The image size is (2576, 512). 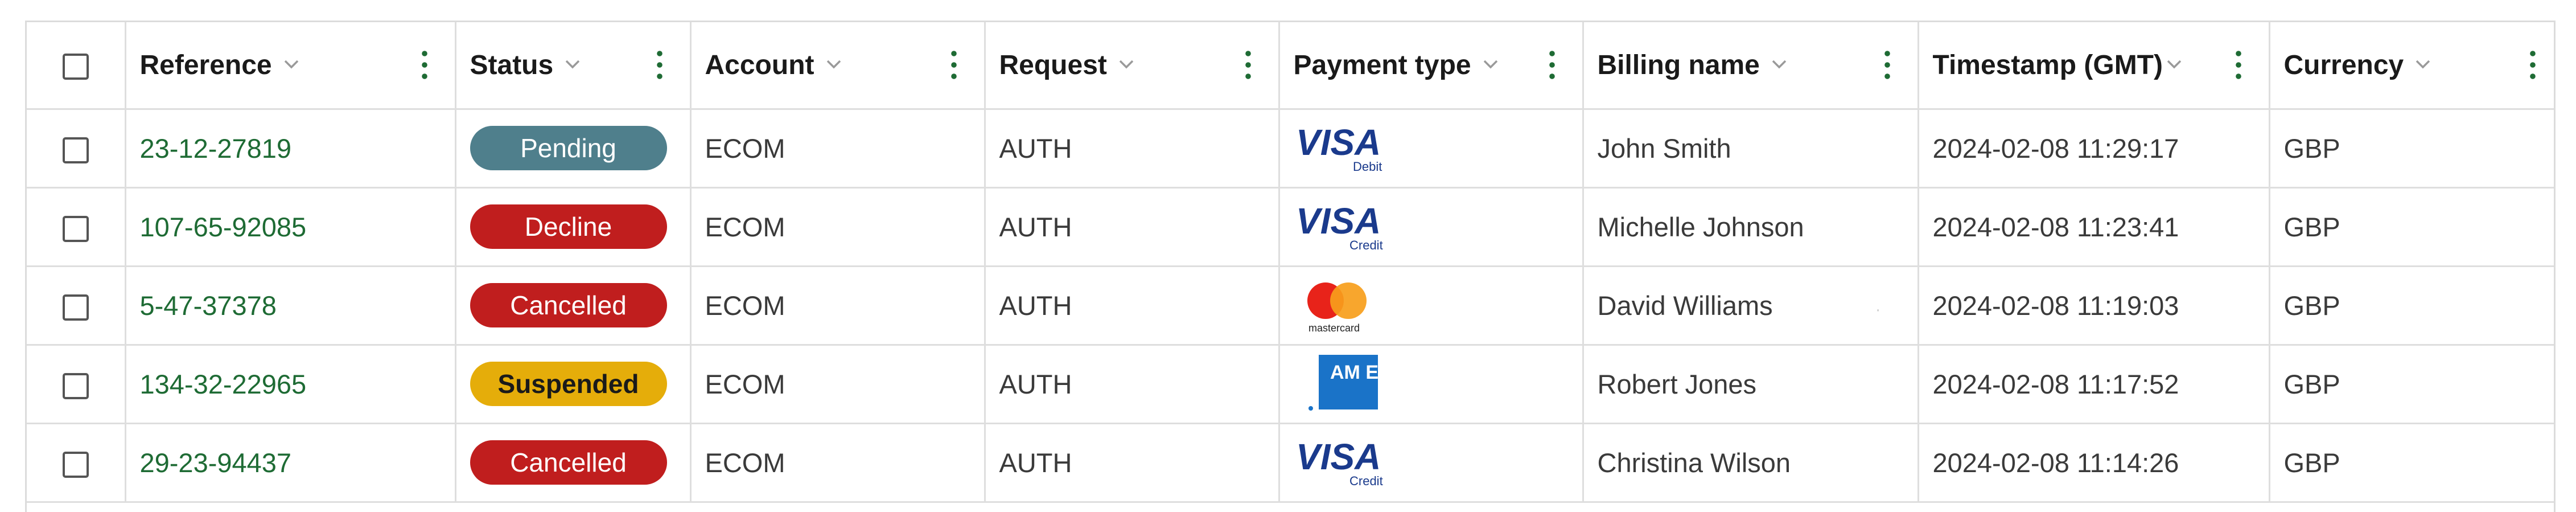 I want to click on reference-cell: 134-32-22965, so click(x=291, y=384).